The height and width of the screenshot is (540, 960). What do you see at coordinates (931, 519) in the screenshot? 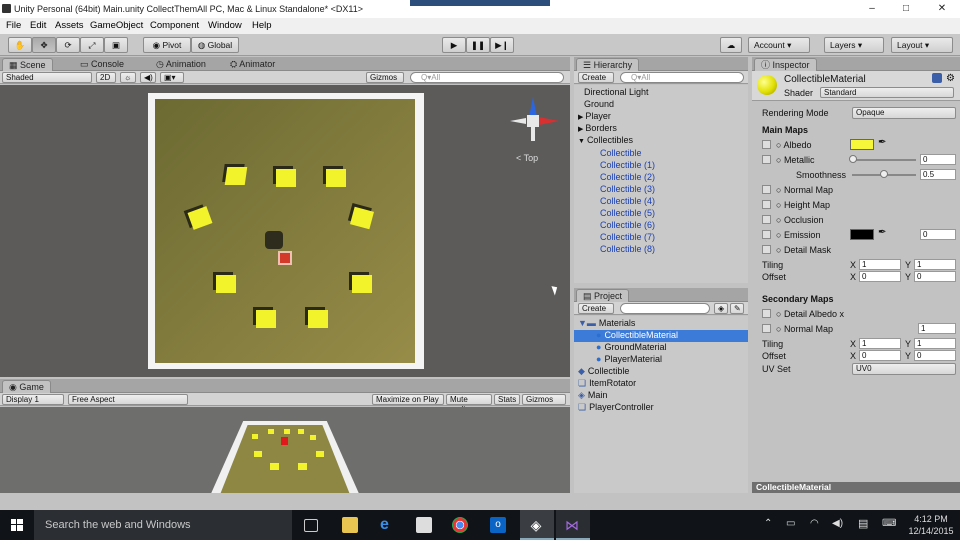
I see `clock-time: 4:12 PM` at bounding box center [931, 519].